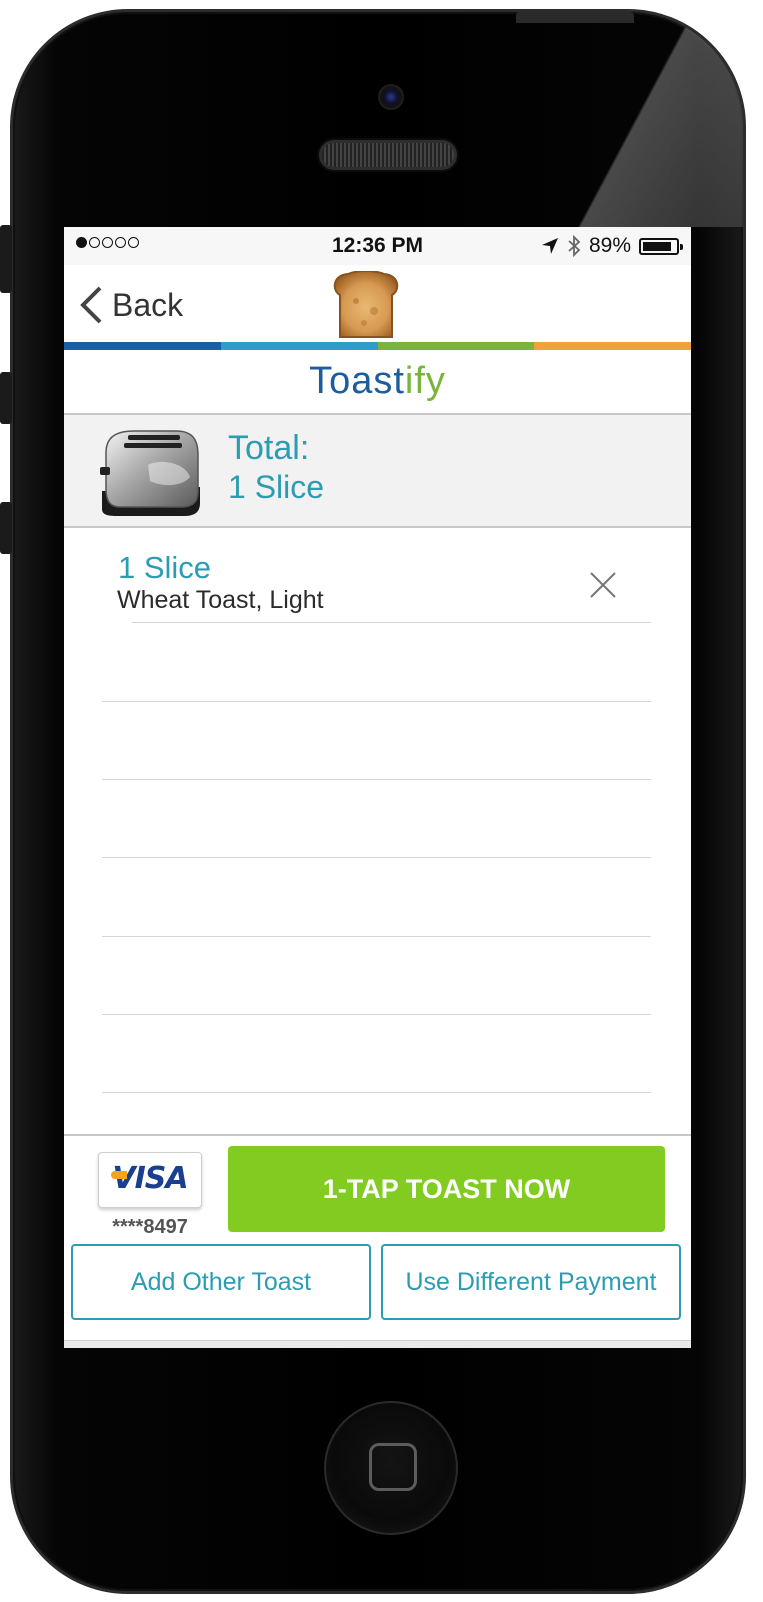 The width and height of the screenshot is (763, 1602). What do you see at coordinates (377, 575) in the screenshot?
I see `list-item: 1 Slice Wheat Toast, Light` at bounding box center [377, 575].